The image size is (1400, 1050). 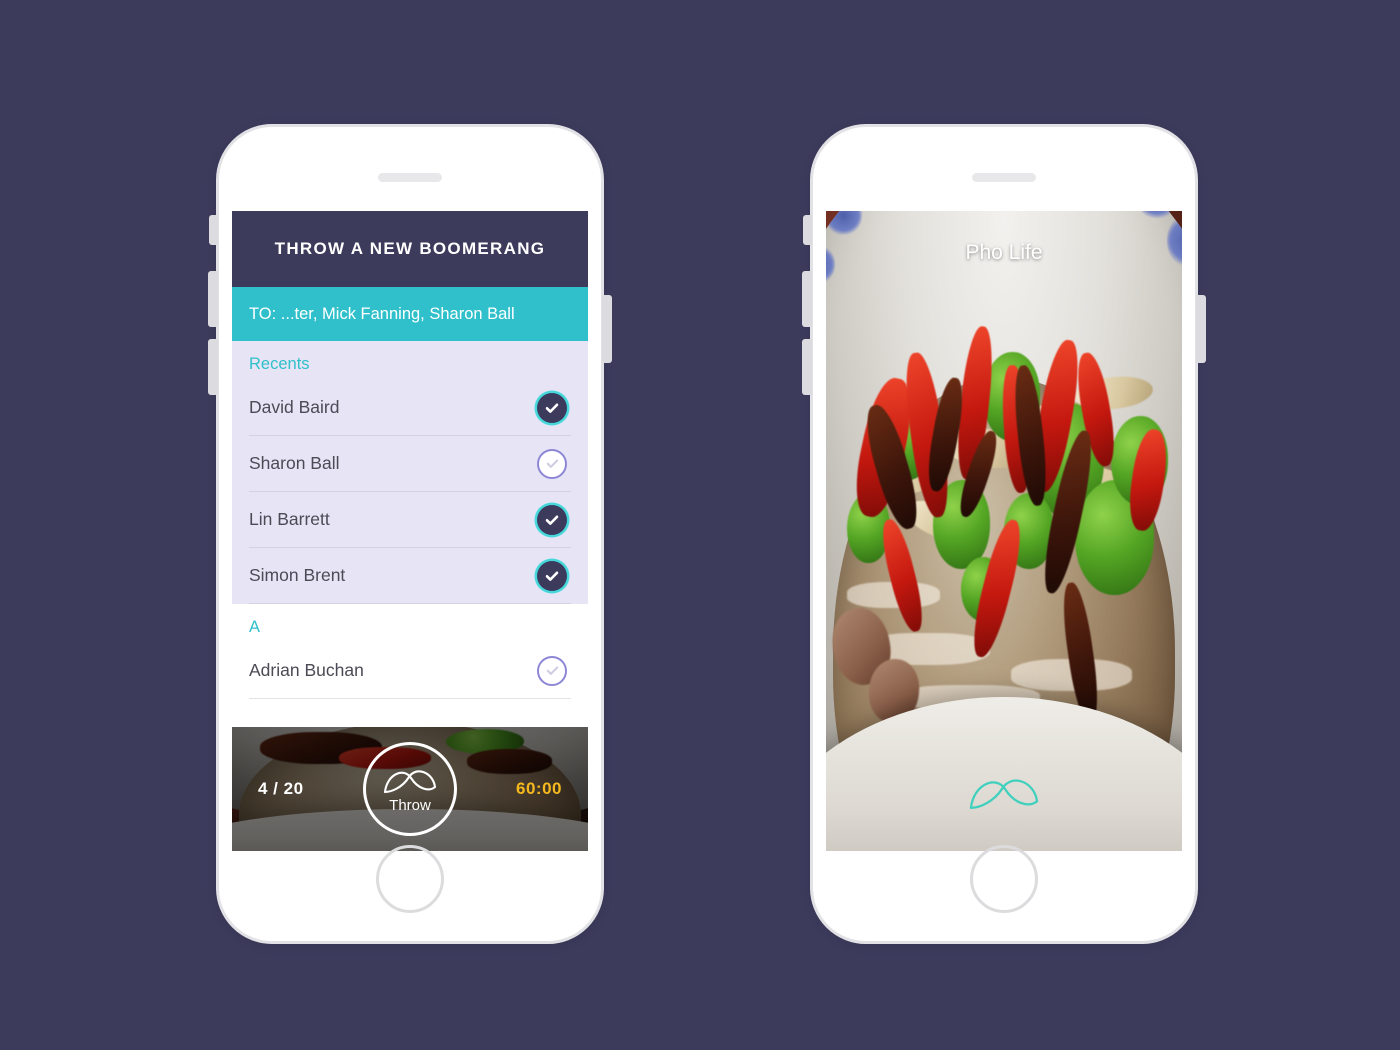 I want to click on contact-name: David Baird, so click(x=294, y=407).